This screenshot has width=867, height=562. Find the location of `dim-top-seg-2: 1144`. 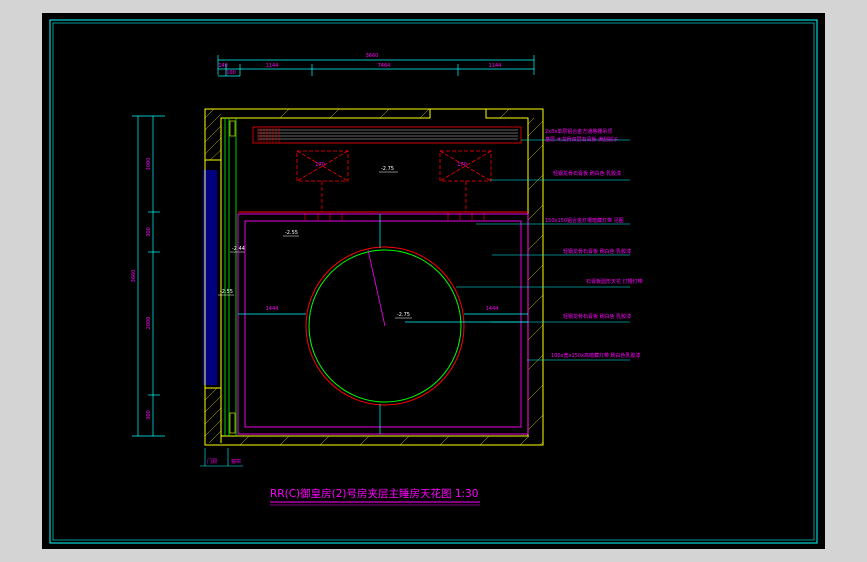

dim-top-seg-2: 1144 is located at coordinates (272, 66).